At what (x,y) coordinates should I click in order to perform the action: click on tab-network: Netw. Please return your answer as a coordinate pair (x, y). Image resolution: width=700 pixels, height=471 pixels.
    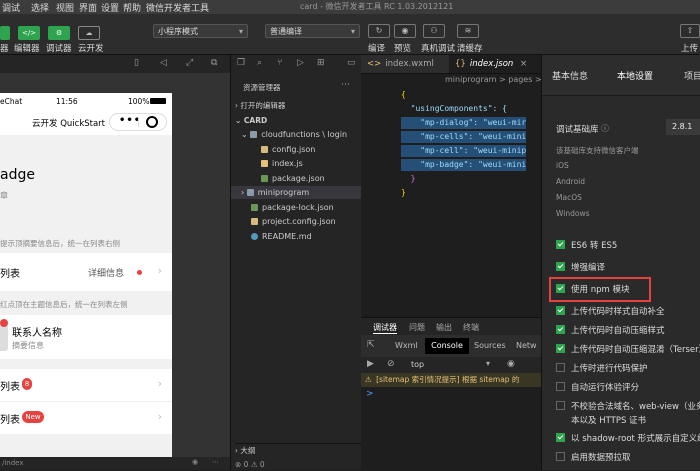
    Looking at the image, I should click on (526, 345).